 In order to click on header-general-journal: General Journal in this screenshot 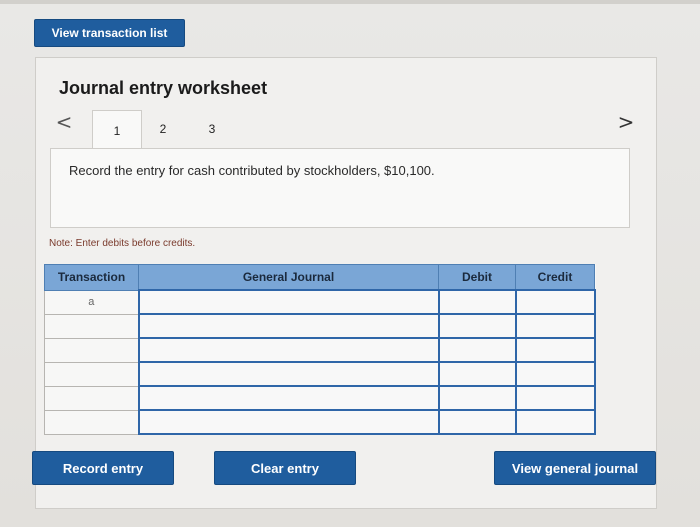, I will do `click(288, 277)`.